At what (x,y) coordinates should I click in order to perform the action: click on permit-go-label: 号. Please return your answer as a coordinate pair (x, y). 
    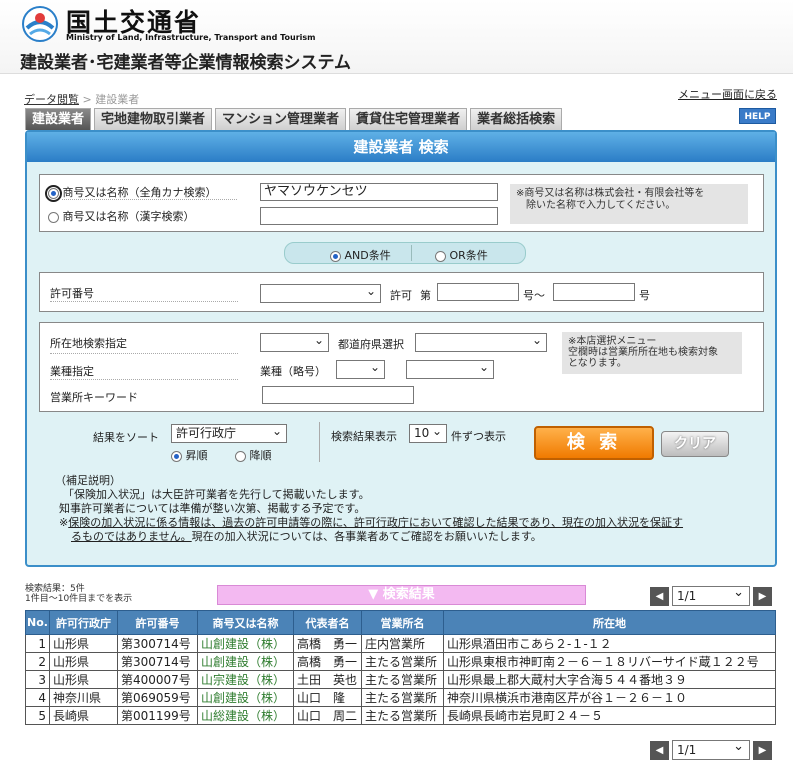
    Looking at the image, I should click on (644, 295).